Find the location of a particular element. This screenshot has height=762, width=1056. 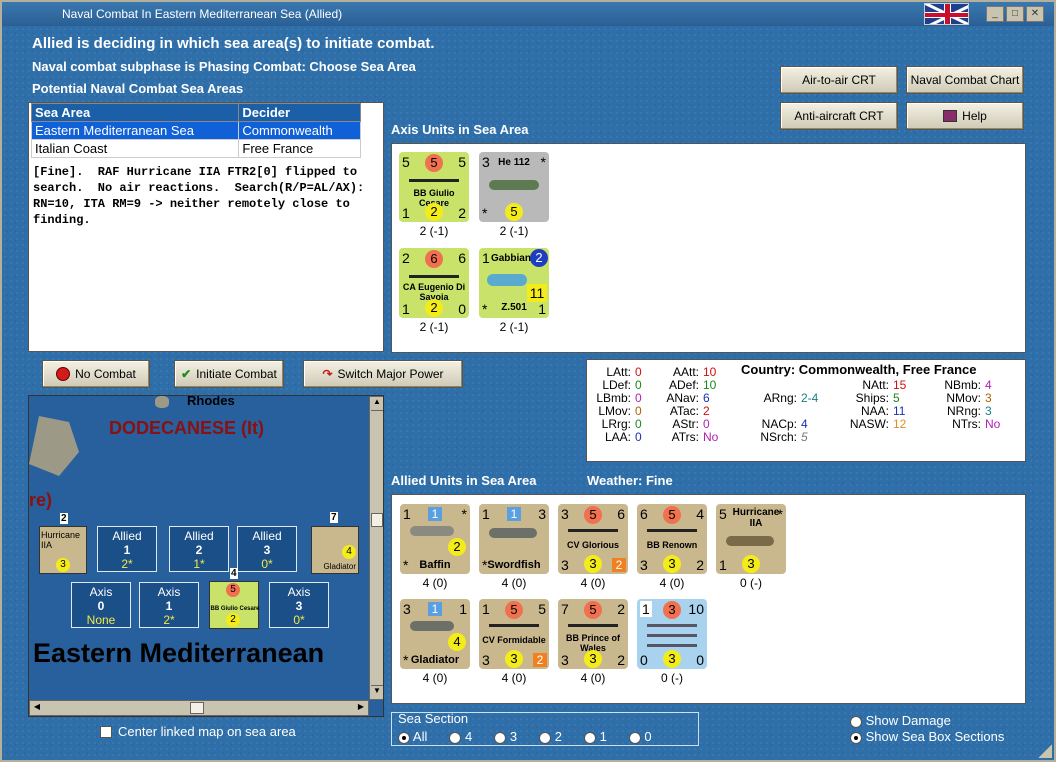

axis-box-3: Axis 3 0* is located at coordinates (299, 605).